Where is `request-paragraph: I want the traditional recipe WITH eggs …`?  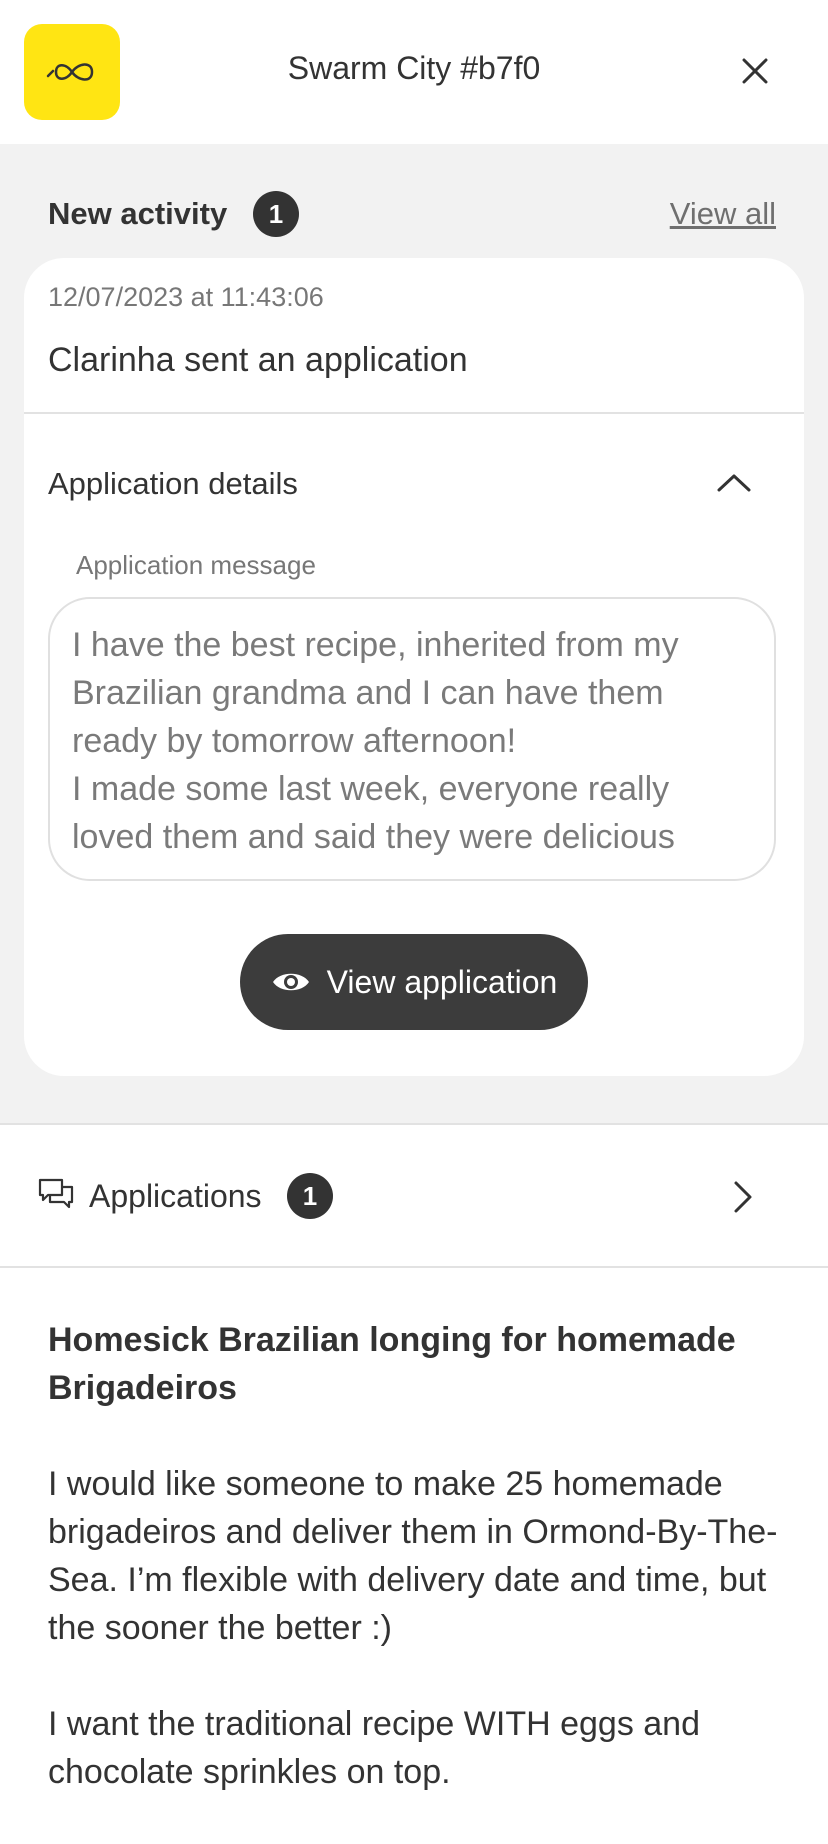 request-paragraph: I want the traditional recipe WITH eggs … is located at coordinates (374, 1748).